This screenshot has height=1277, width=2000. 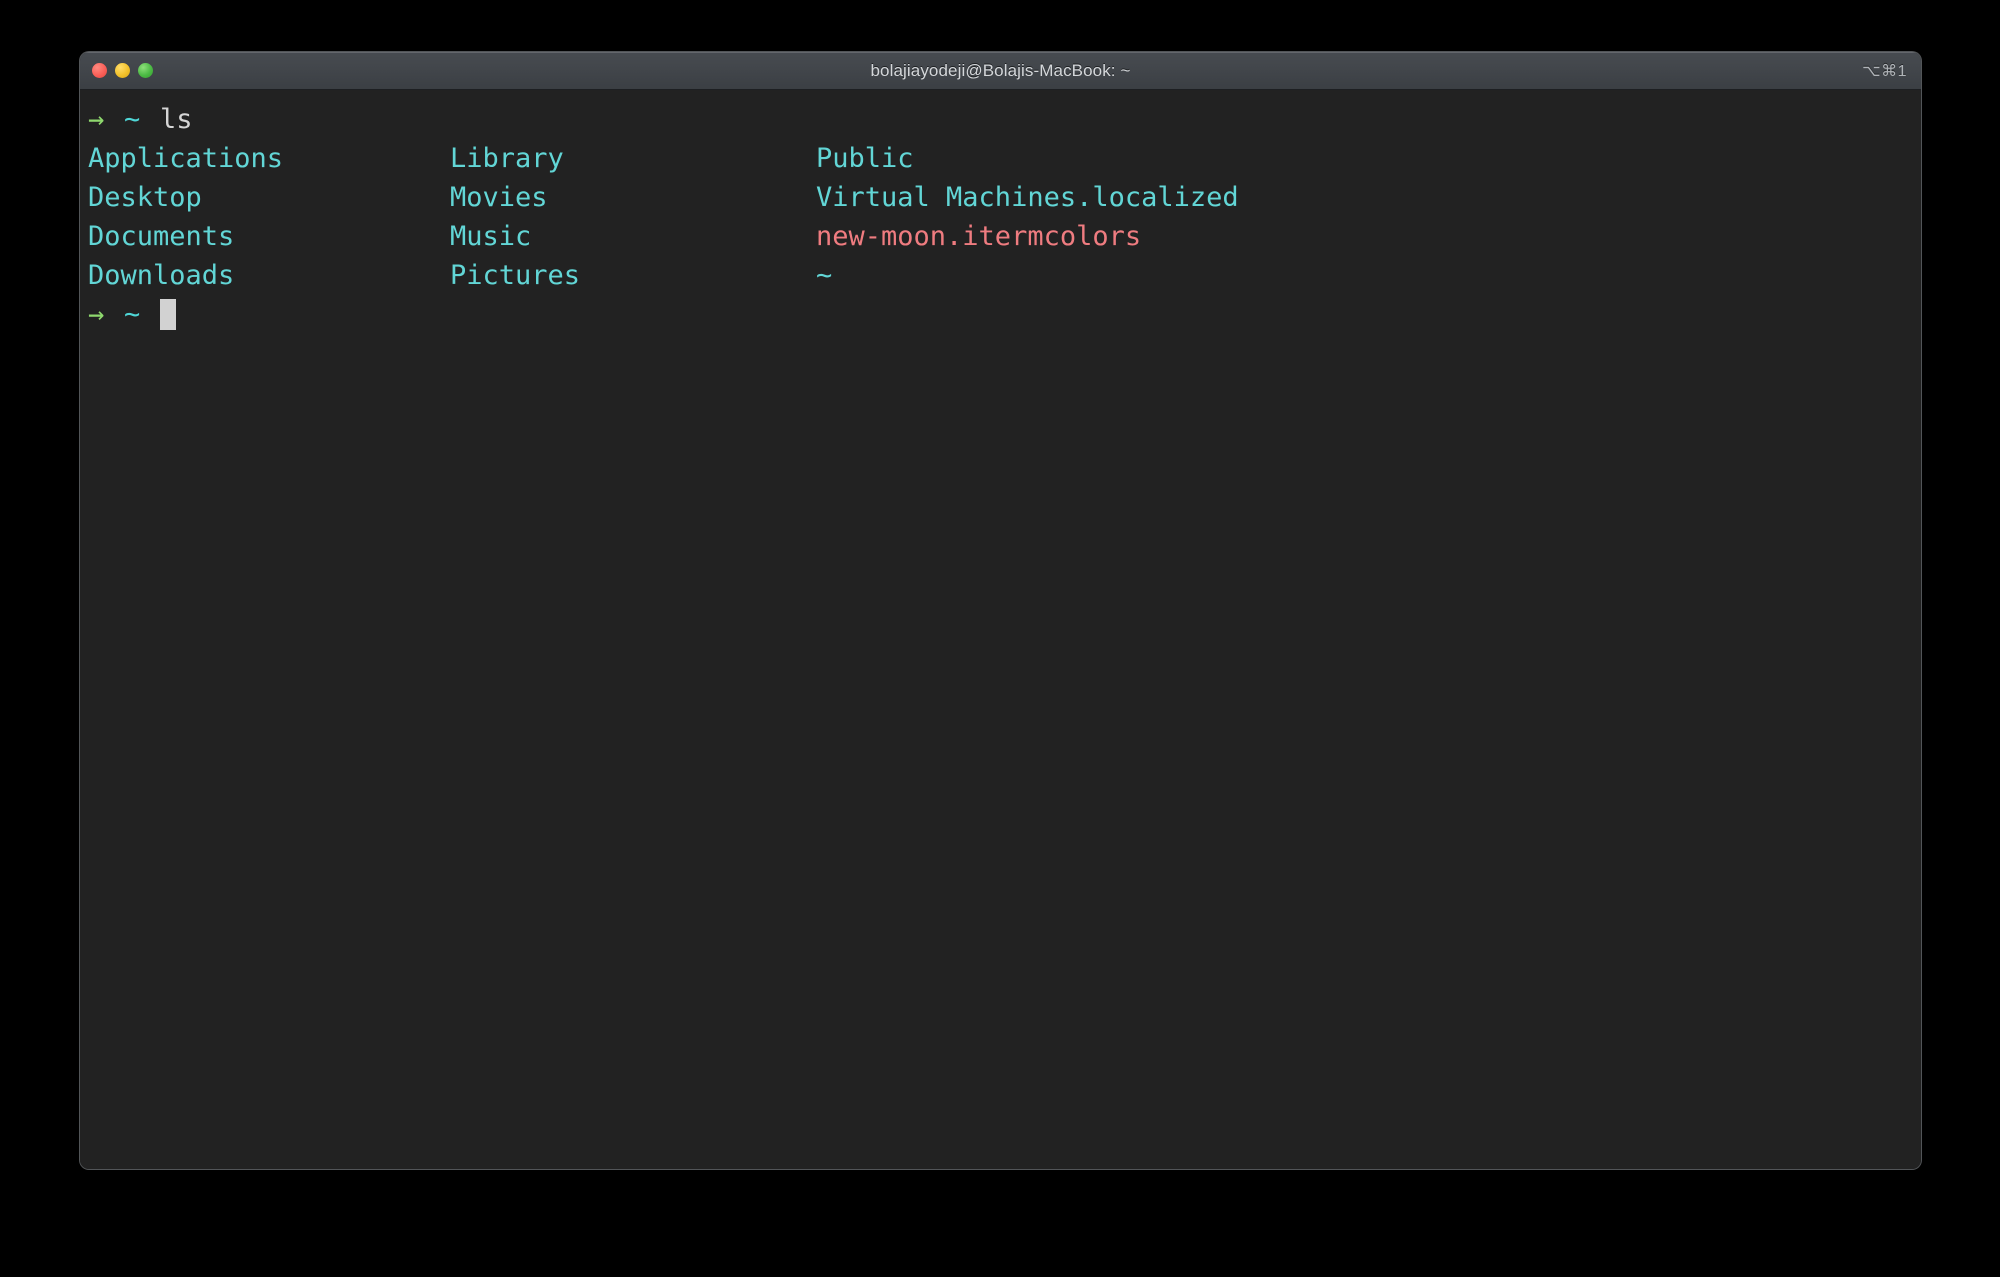 What do you see at coordinates (161, 275) in the screenshot?
I see `ls-entry-column1: Downloads` at bounding box center [161, 275].